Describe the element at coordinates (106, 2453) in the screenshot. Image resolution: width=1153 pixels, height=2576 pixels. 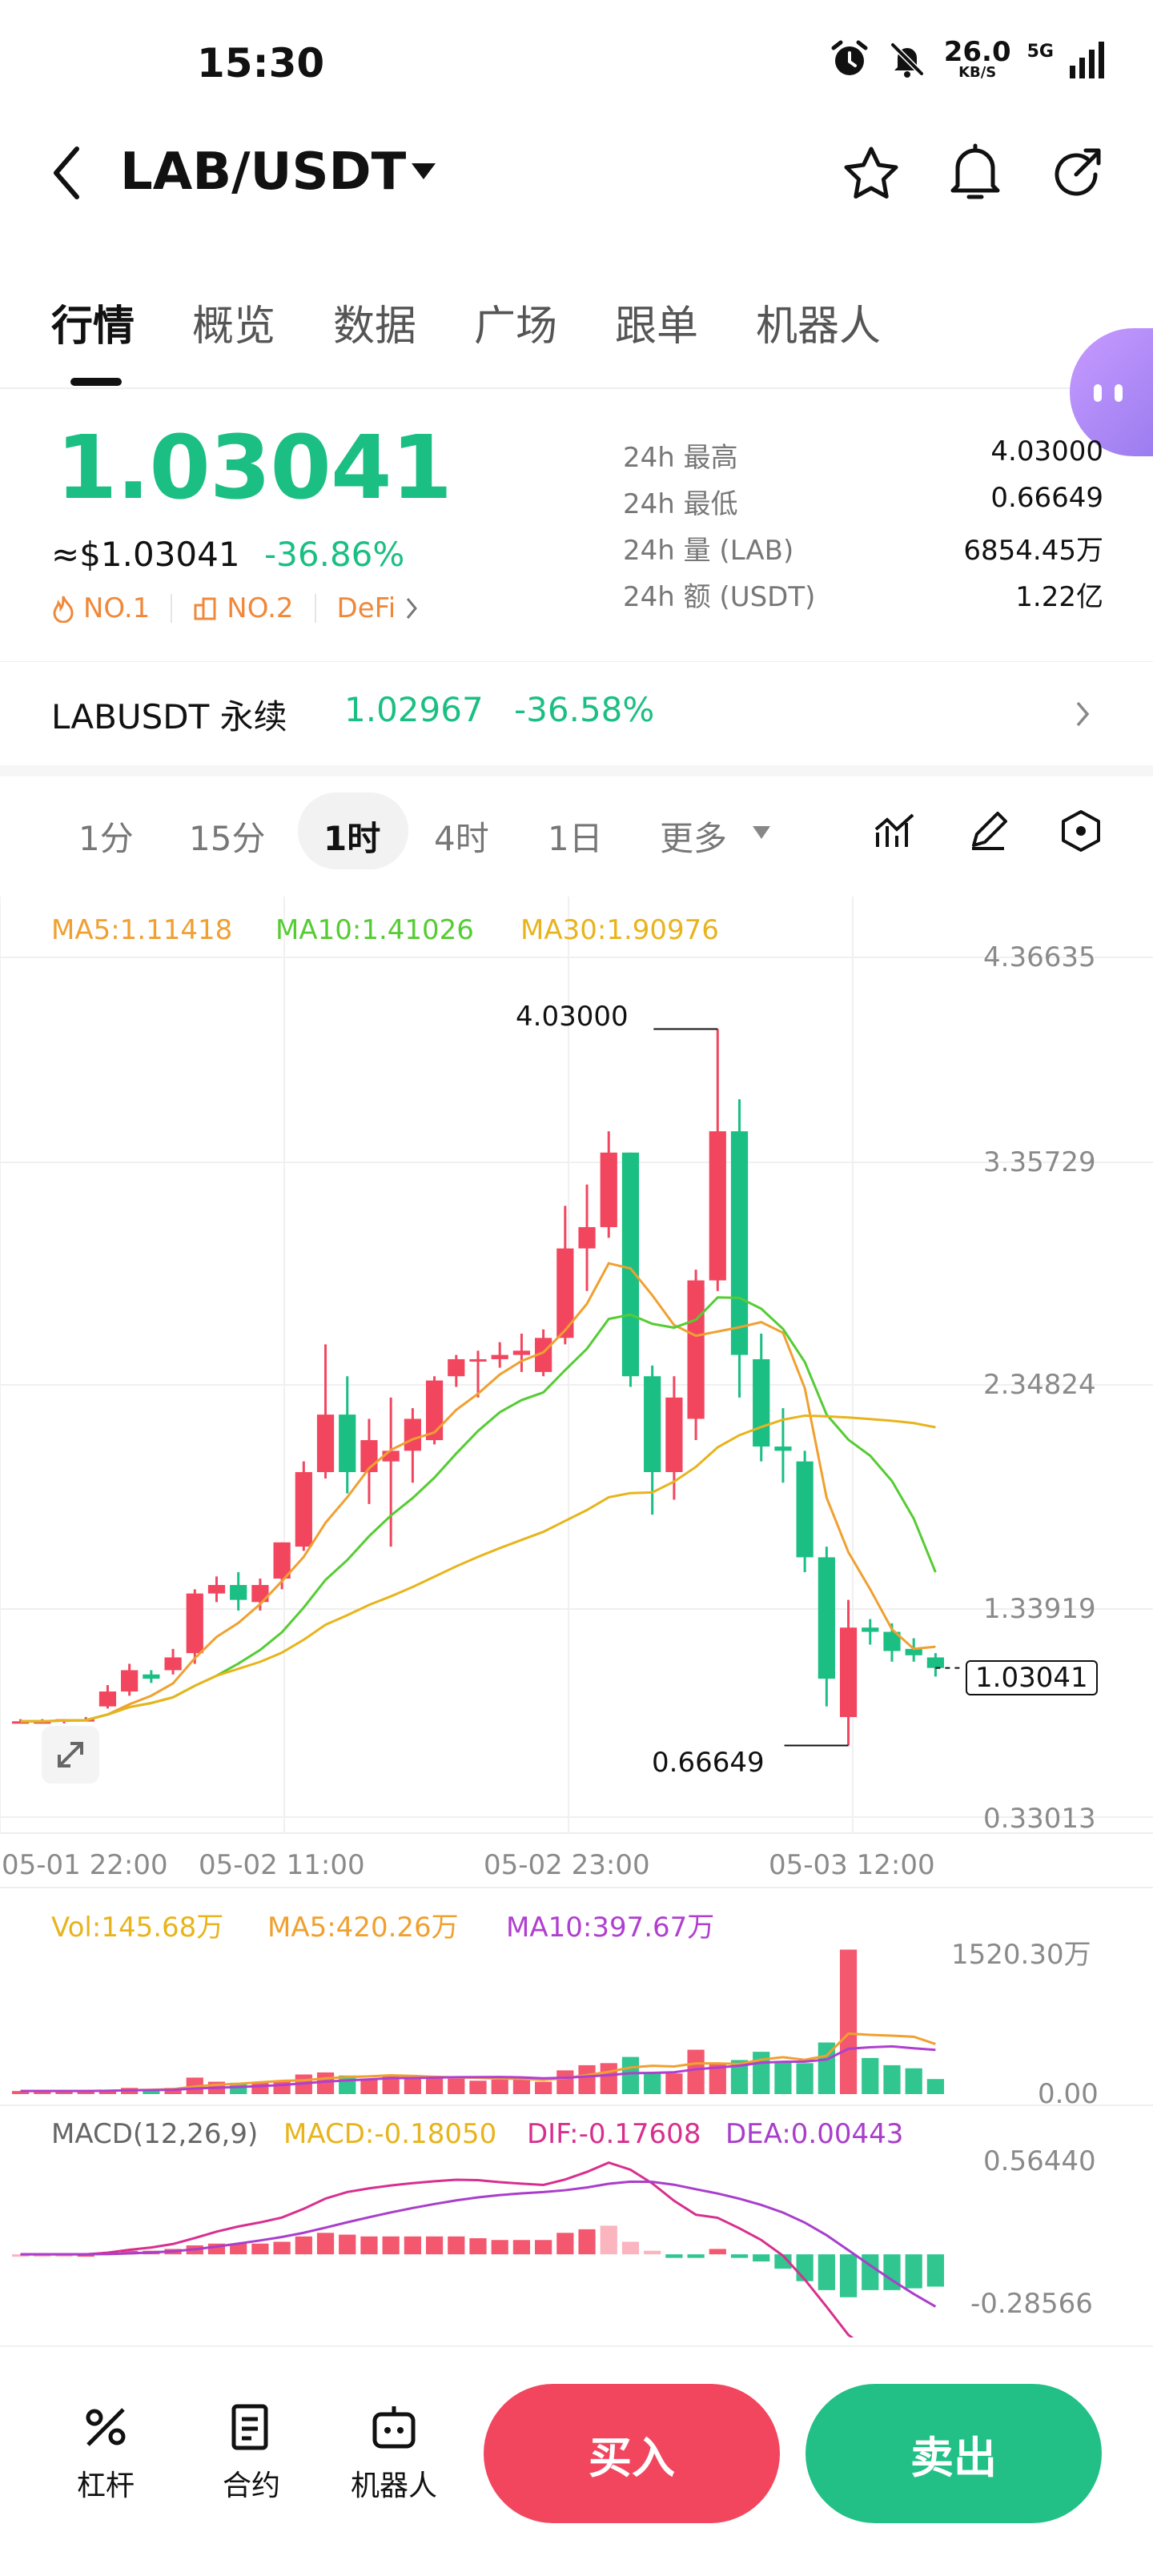
I see `leverage-tool: 杠杆` at that location.